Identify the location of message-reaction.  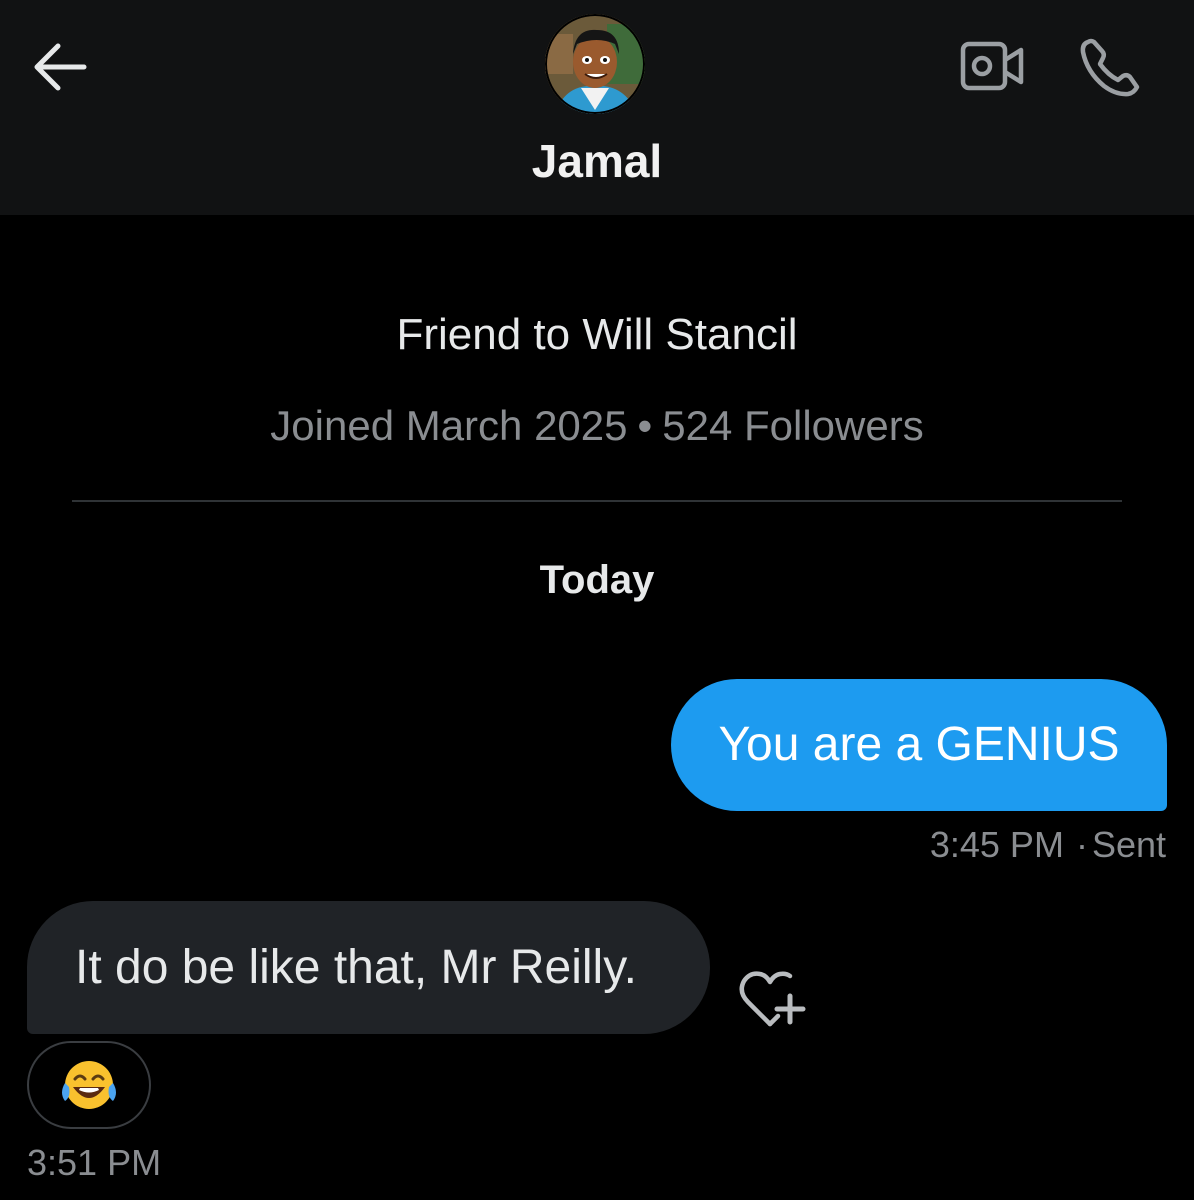
(89, 1085).